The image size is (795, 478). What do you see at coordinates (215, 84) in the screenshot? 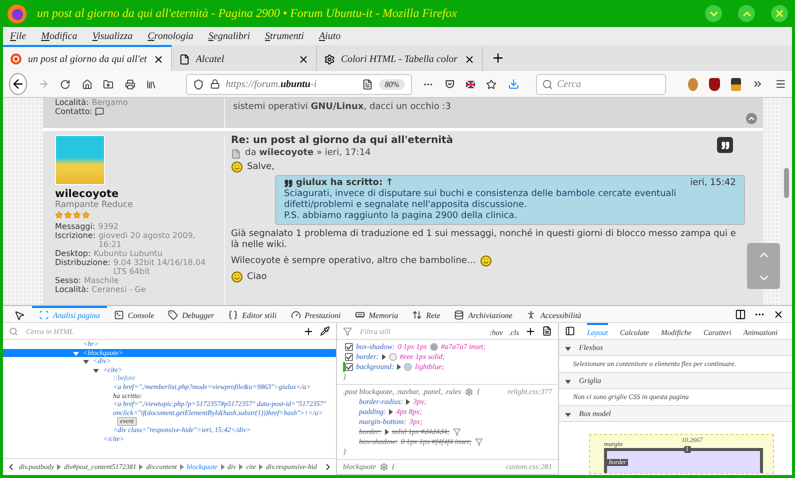
I see `lock-icon` at bounding box center [215, 84].